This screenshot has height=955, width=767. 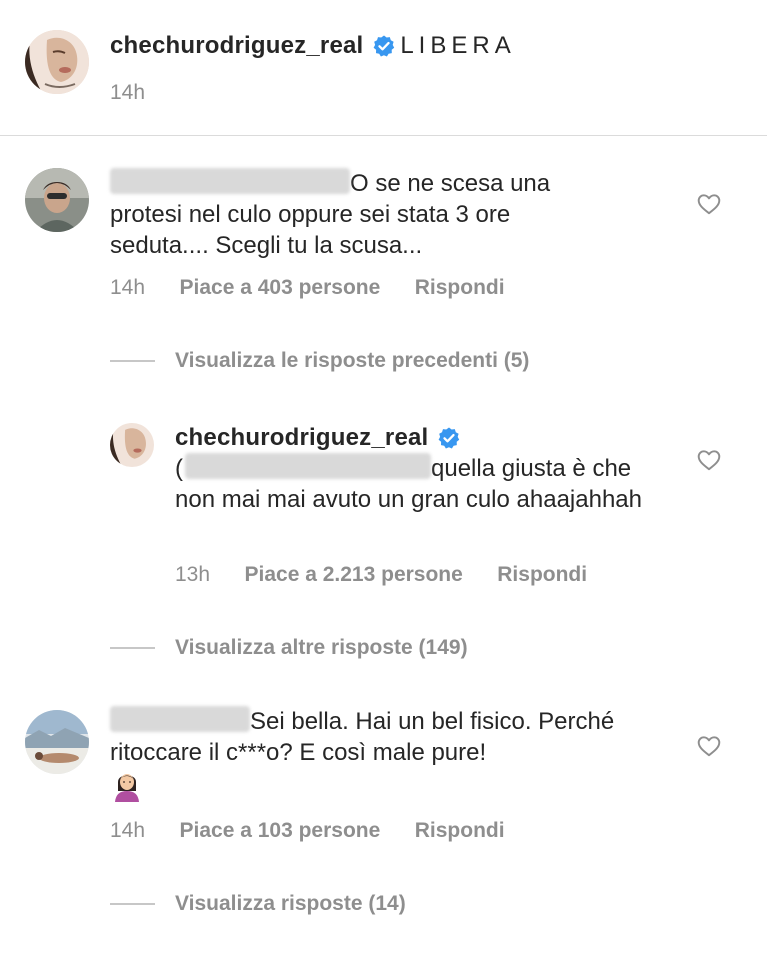 What do you see at coordinates (128, 92) in the screenshot?
I see `post-timestamp: 14h` at bounding box center [128, 92].